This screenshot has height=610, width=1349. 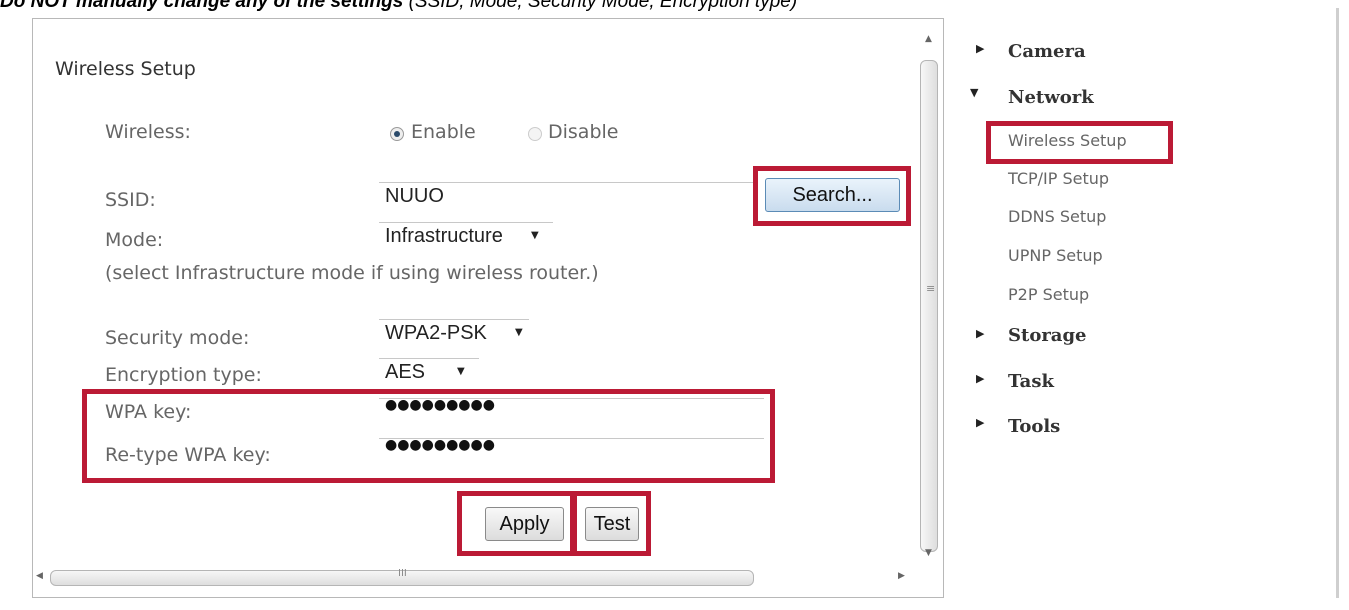 I want to click on vertical-scrollbar: ▲ ≡ ▼, so click(x=930, y=301).